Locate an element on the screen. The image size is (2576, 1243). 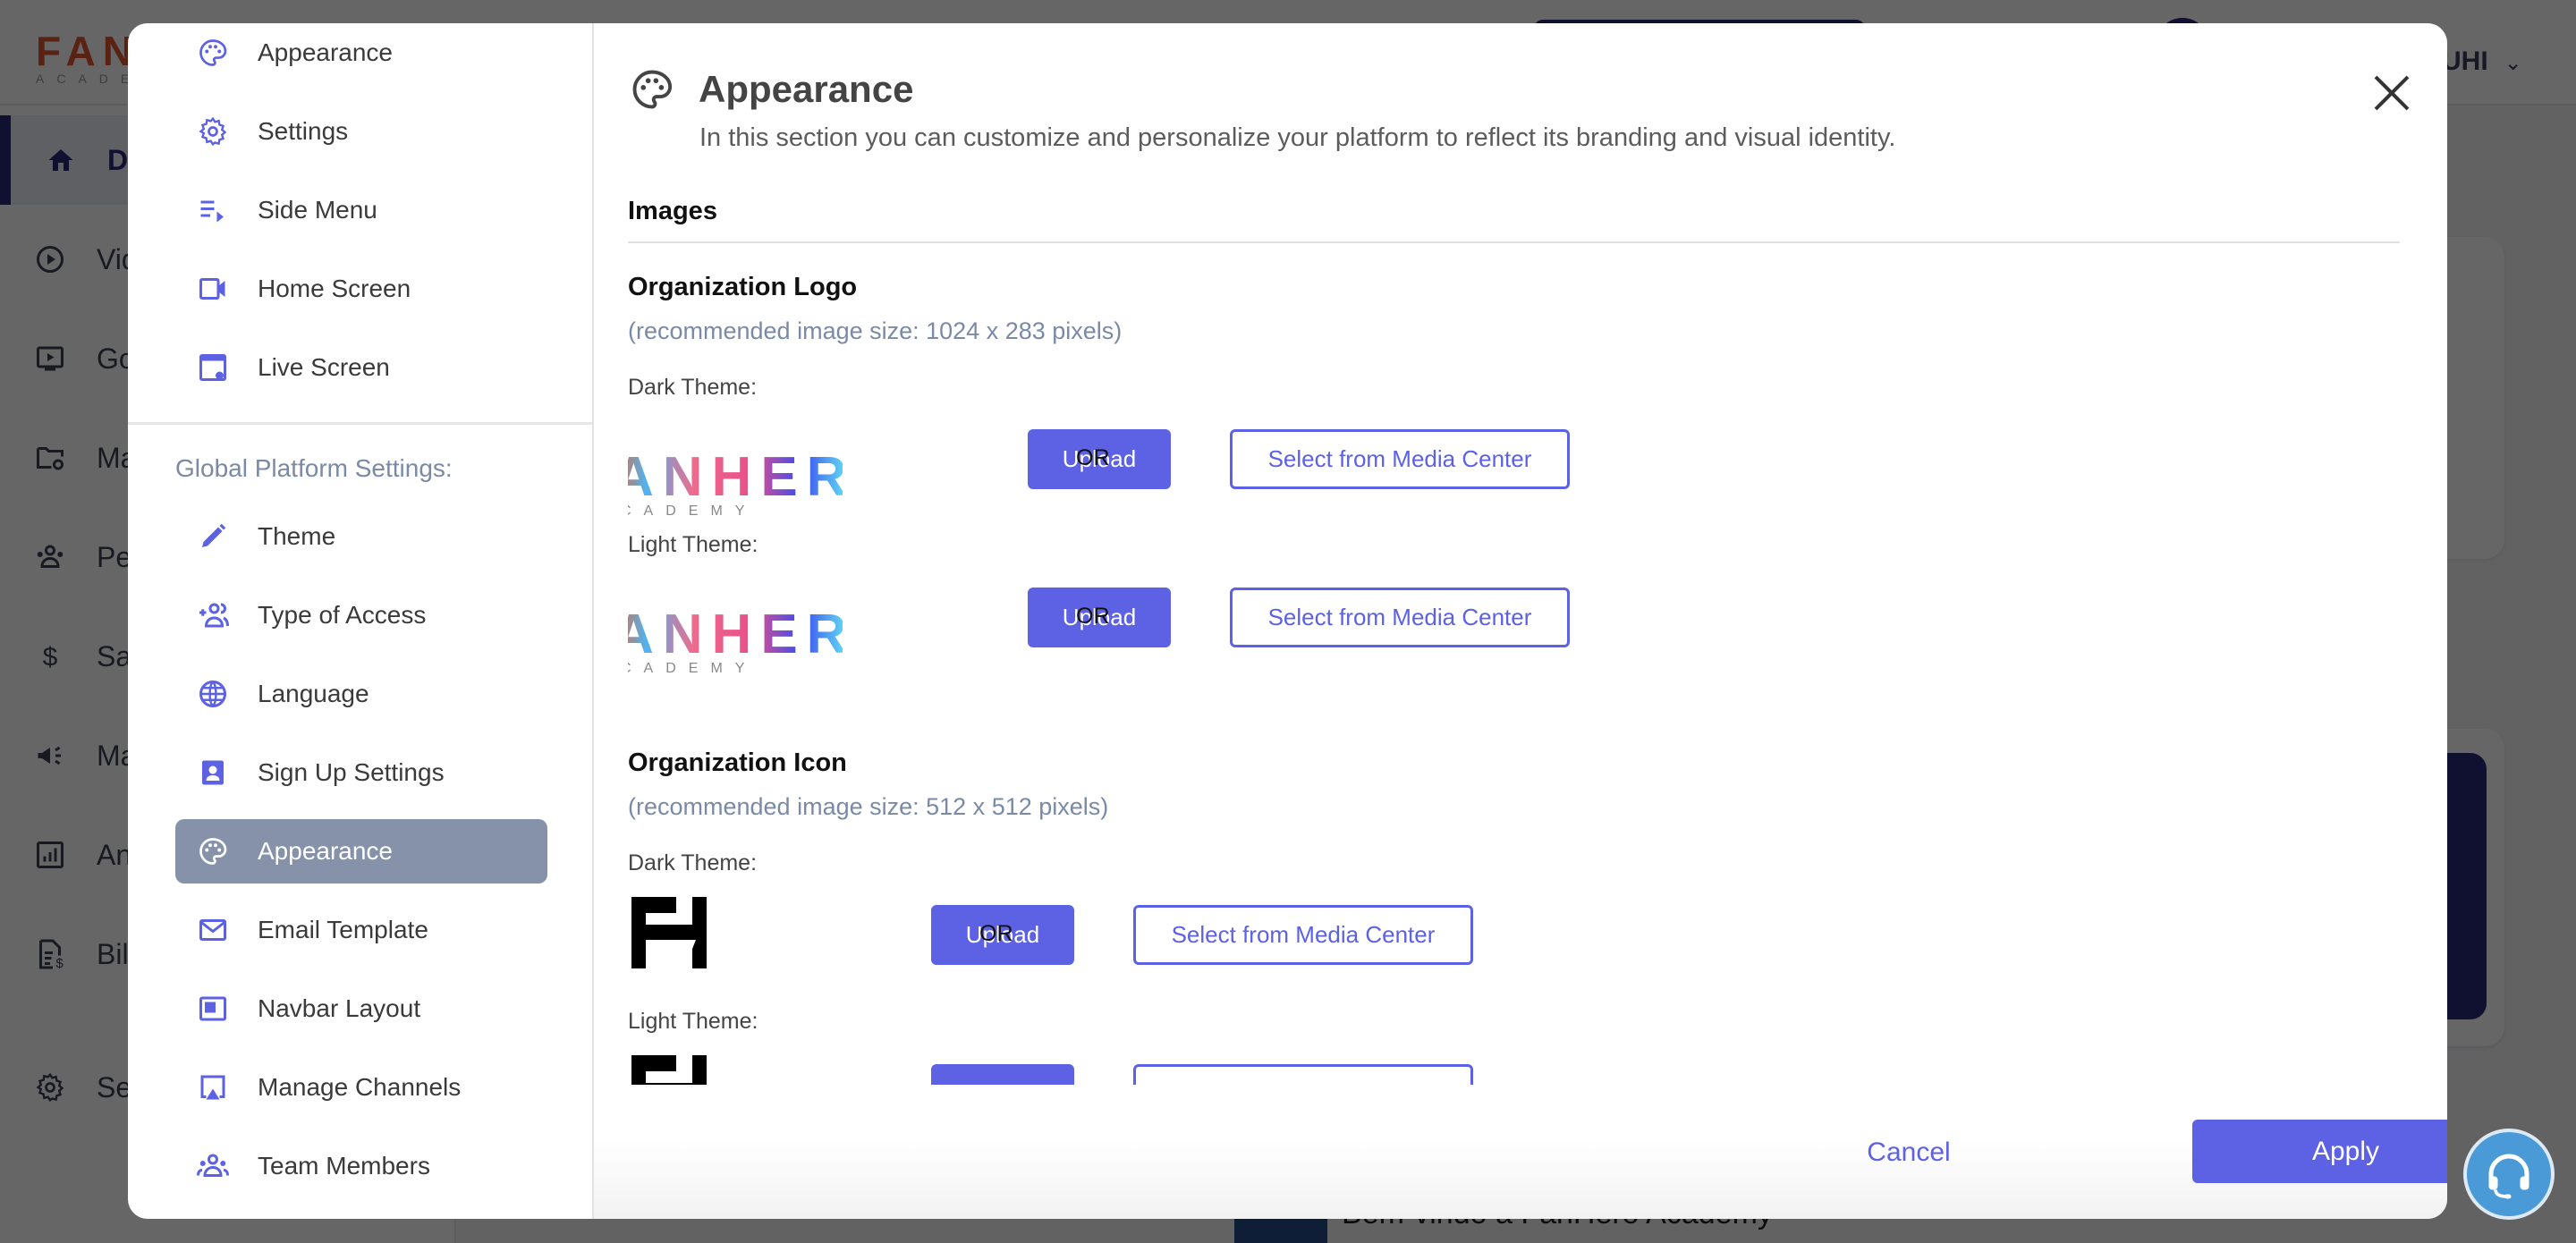
headset-icon is located at coordinates (2508, 1176).